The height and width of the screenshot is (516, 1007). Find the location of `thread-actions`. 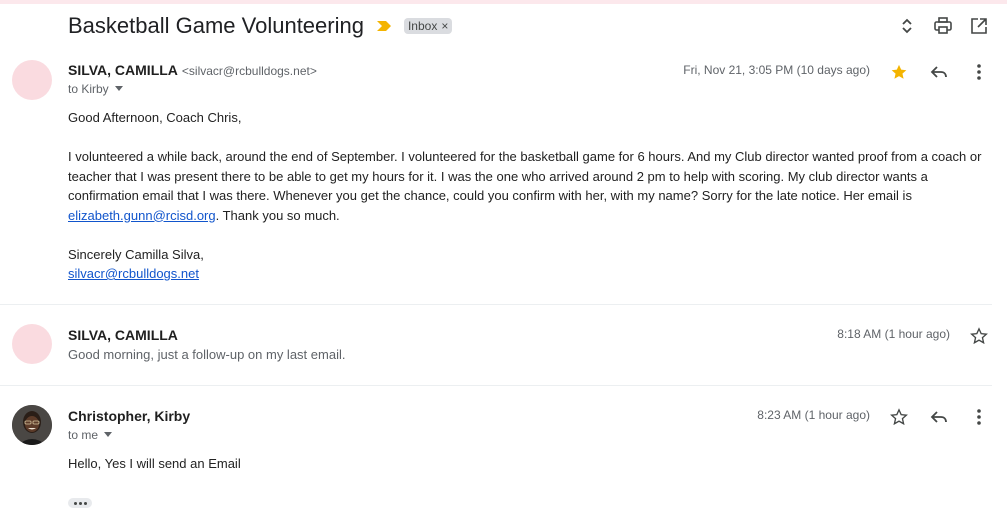

thread-actions is located at coordinates (943, 26).